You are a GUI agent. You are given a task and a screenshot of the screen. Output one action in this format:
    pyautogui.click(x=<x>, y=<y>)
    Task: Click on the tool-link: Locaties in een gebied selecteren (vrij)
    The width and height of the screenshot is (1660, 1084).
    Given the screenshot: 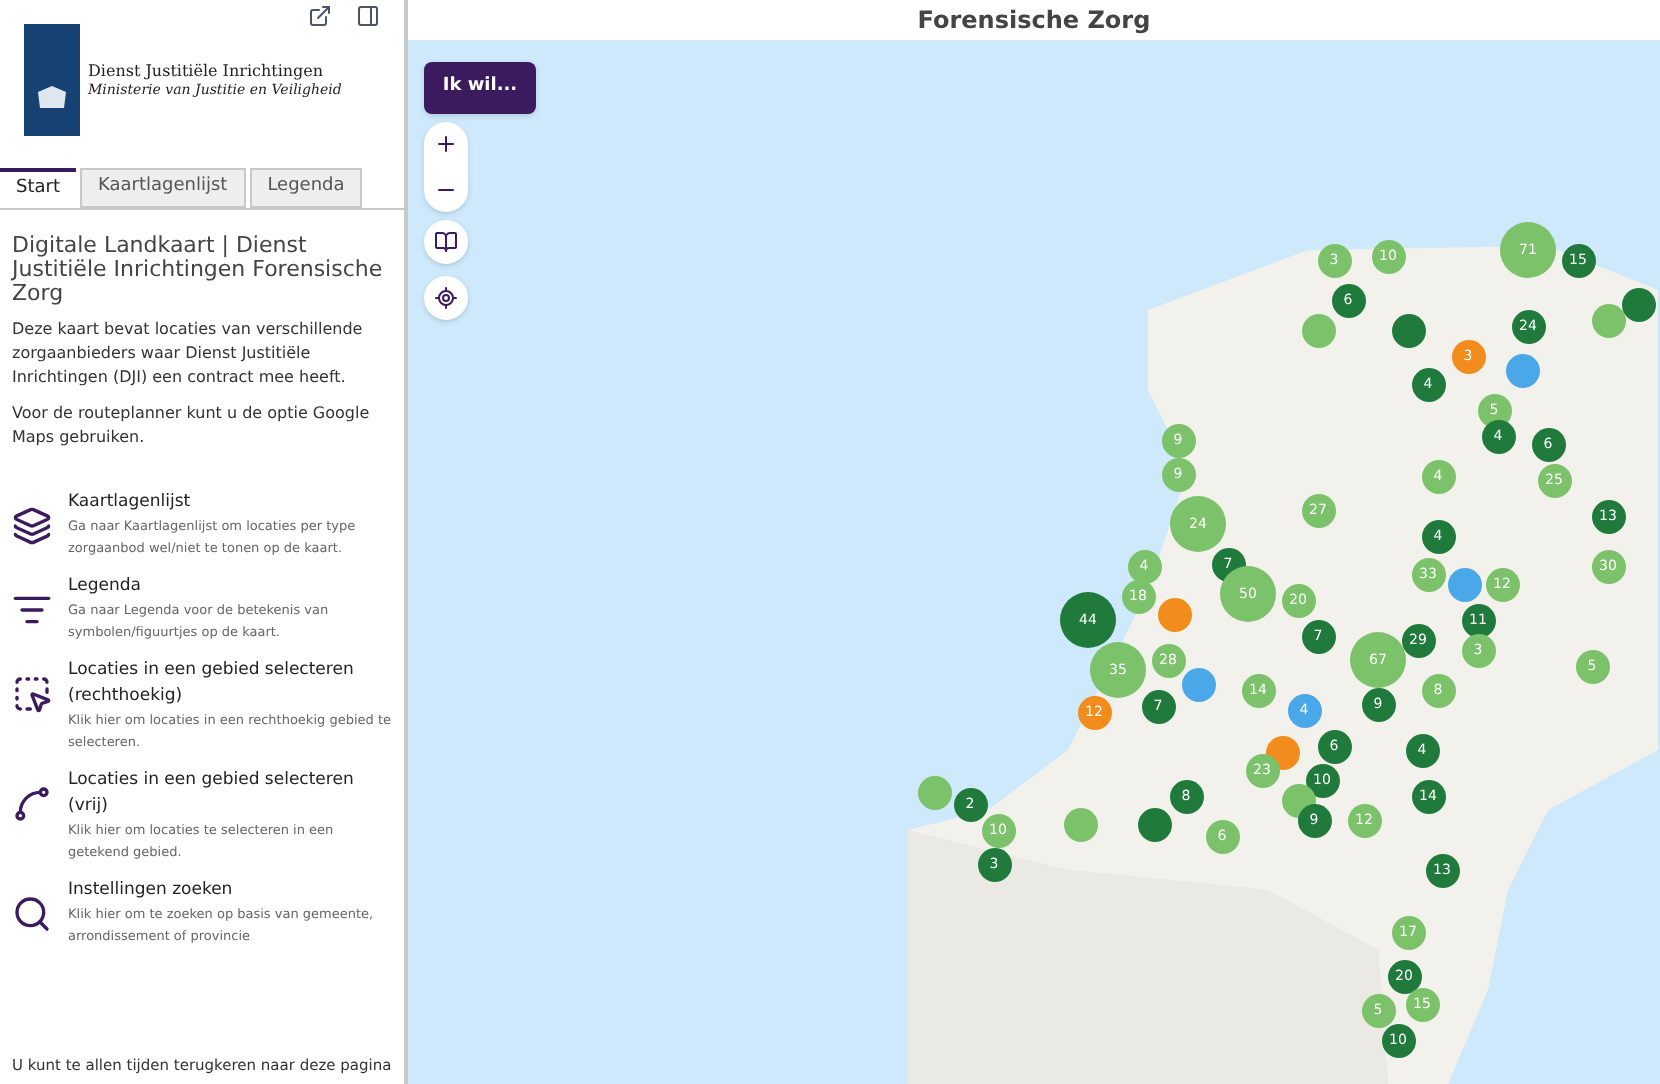 What is the action you would take?
    pyautogui.click(x=230, y=794)
    